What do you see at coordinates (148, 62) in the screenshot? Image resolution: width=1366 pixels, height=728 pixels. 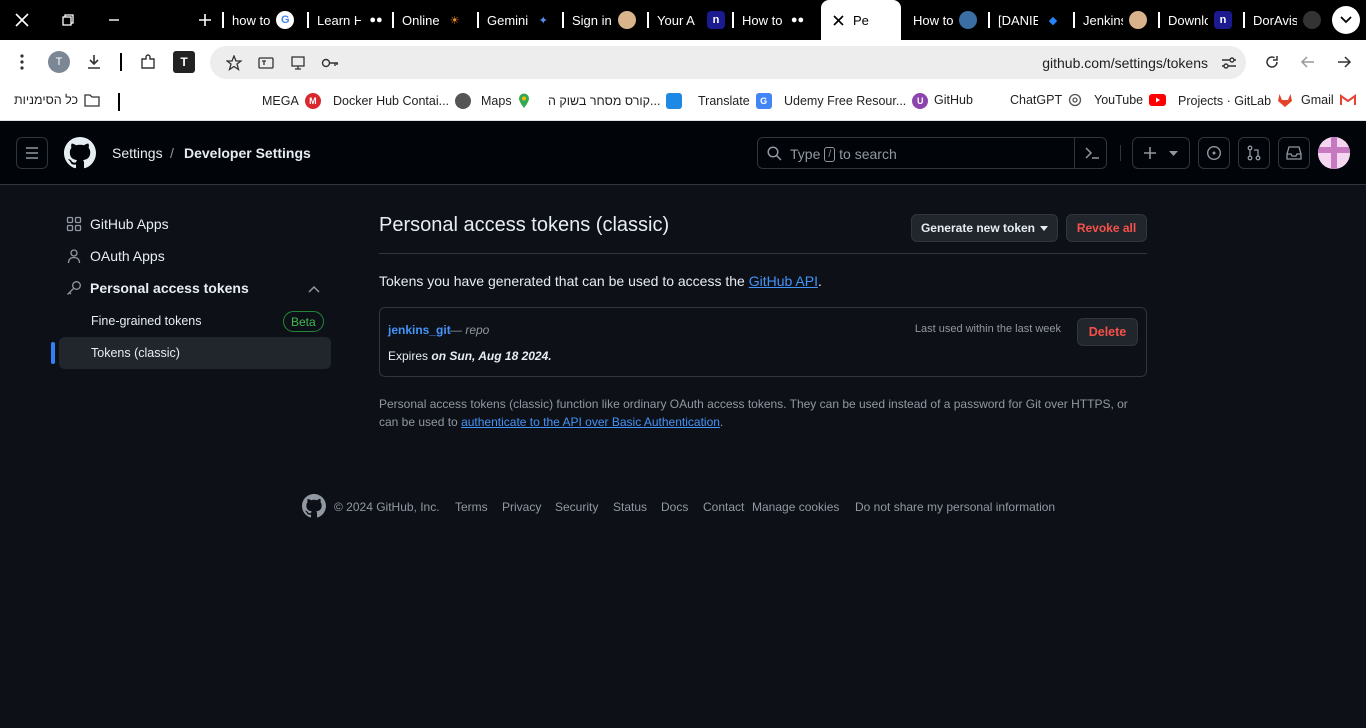 I see `extensions-icon` at bounding box center [148, 62].